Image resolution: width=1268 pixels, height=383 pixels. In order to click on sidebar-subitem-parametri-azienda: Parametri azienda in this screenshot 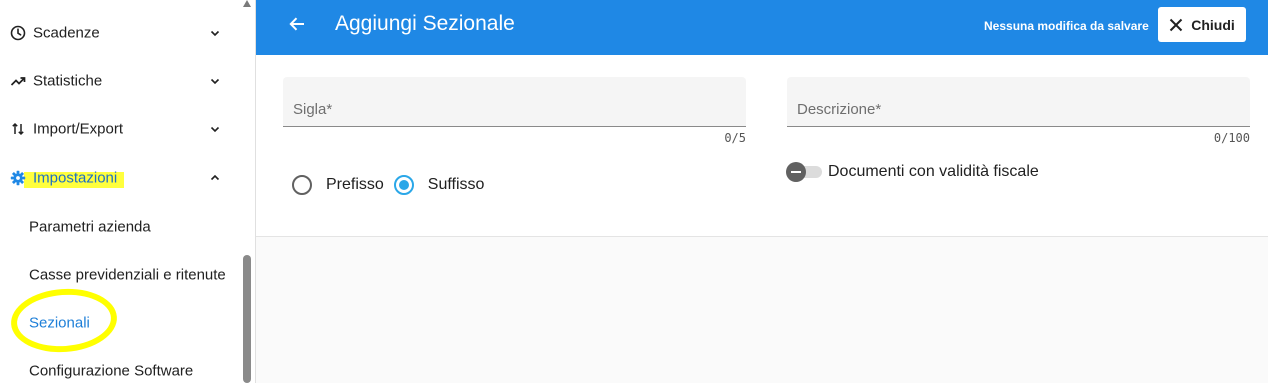, I will do `click(120, 227)`.